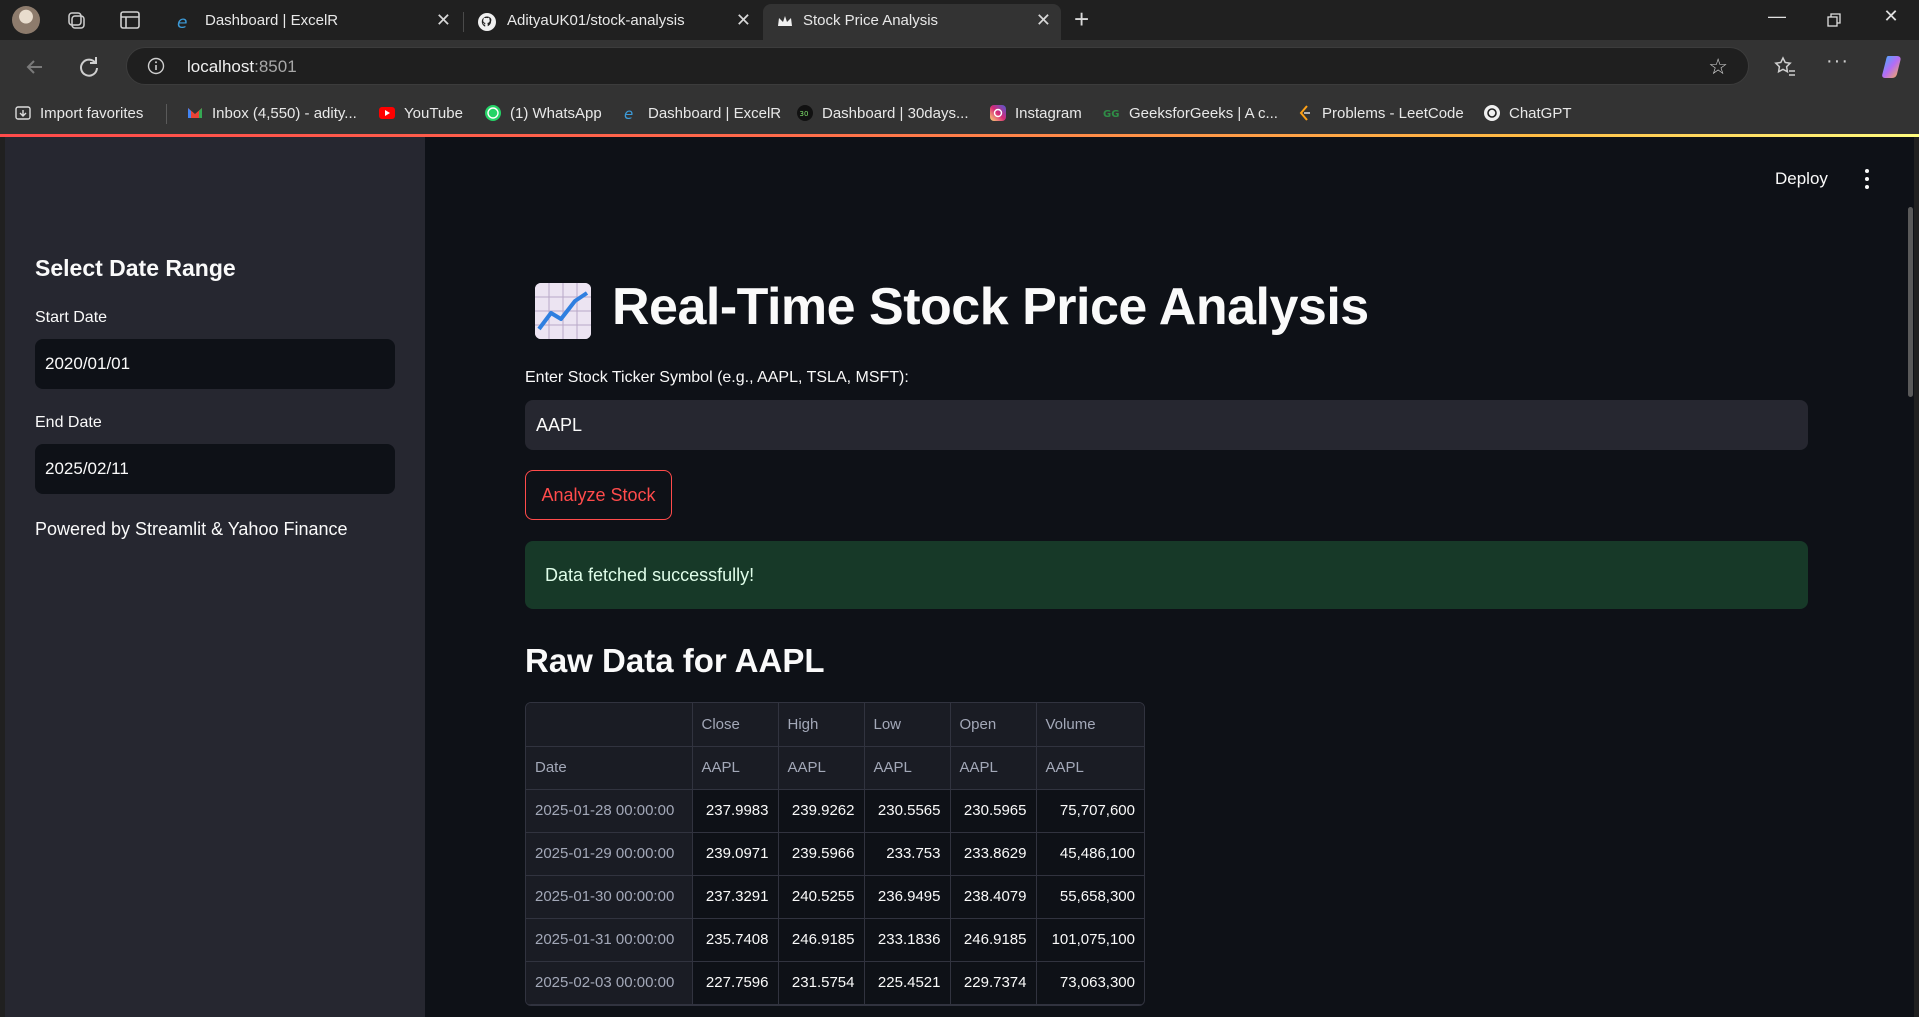 The width and height of the screenshot is (1919, 1017). Describe the element at coordinates (76, 20) in the screenshot. I see `workspaces-icon` at that location.